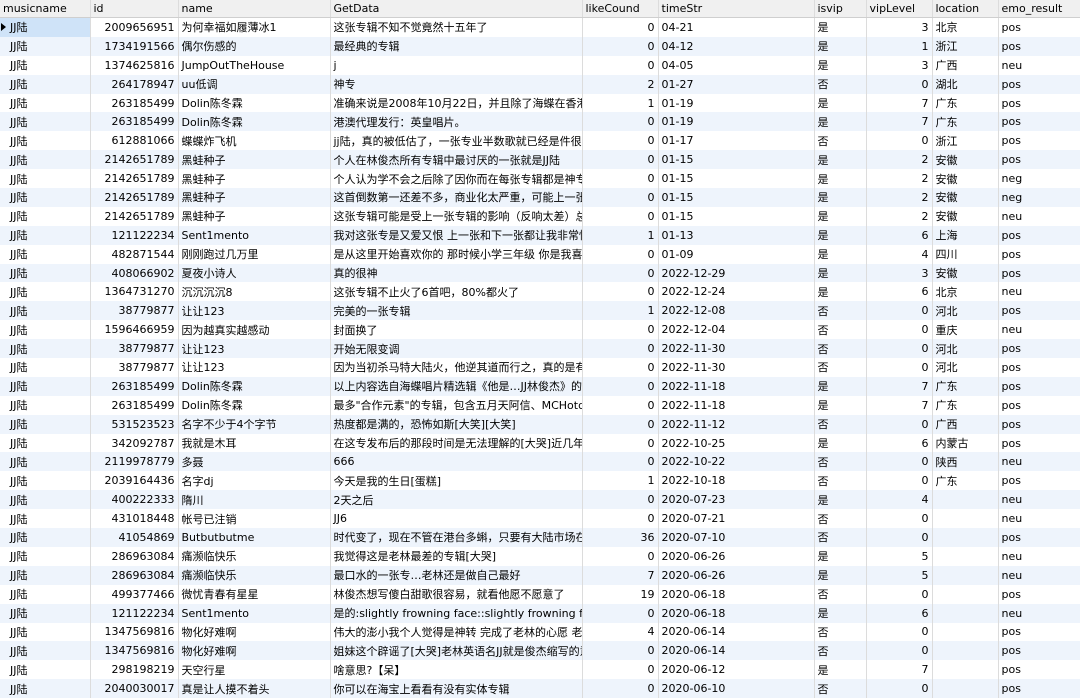 The width and height of the screenshot is (1080, 700). Describe the element at coordinates (899, 27) in the screenshot. I see `cell-viplevel: 3` at that location.